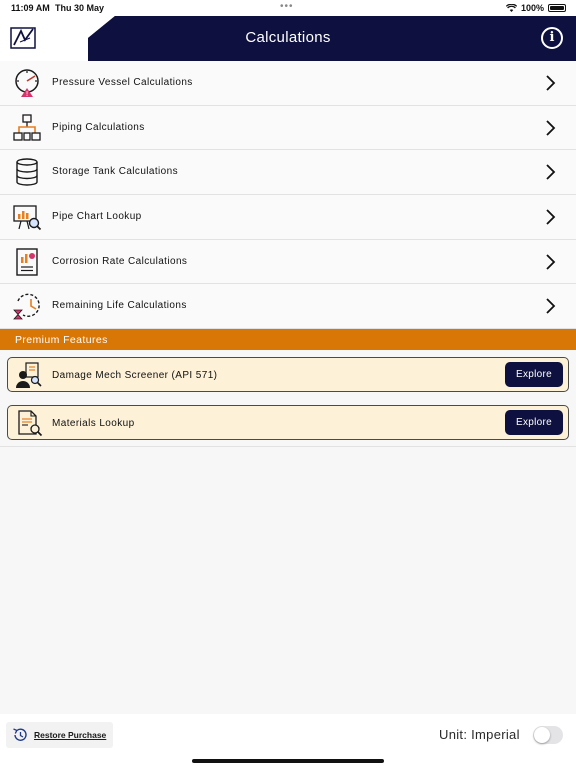 This screenshot has width=576, height=768. Describe the element at coordinates (288, 374) in the screenshot. I see `premium-card-damage-mech: Damage Mech Screener (API 571) Explore` at that location.